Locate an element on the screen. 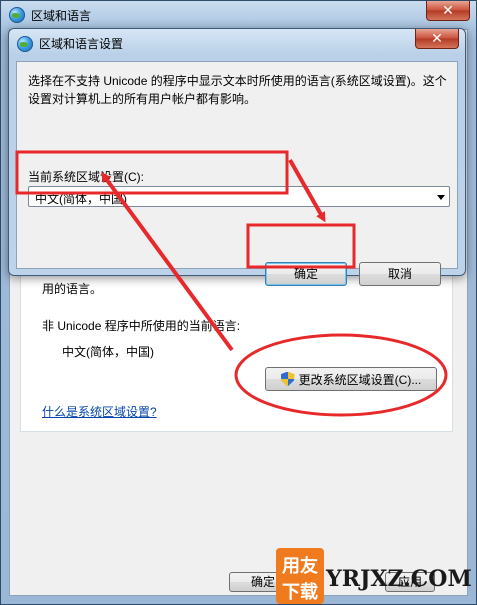 The height and width of the screenshot is (605, 477). dialog-titlebar: 区域和语言设置 is located at coordinates (70, 43).